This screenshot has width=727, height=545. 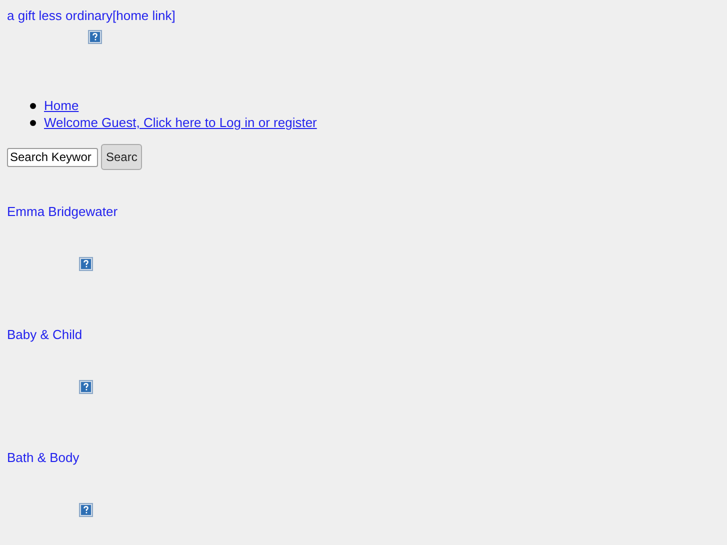 I want to click on search-field: Search Keywor, so click(x=52, y=157).